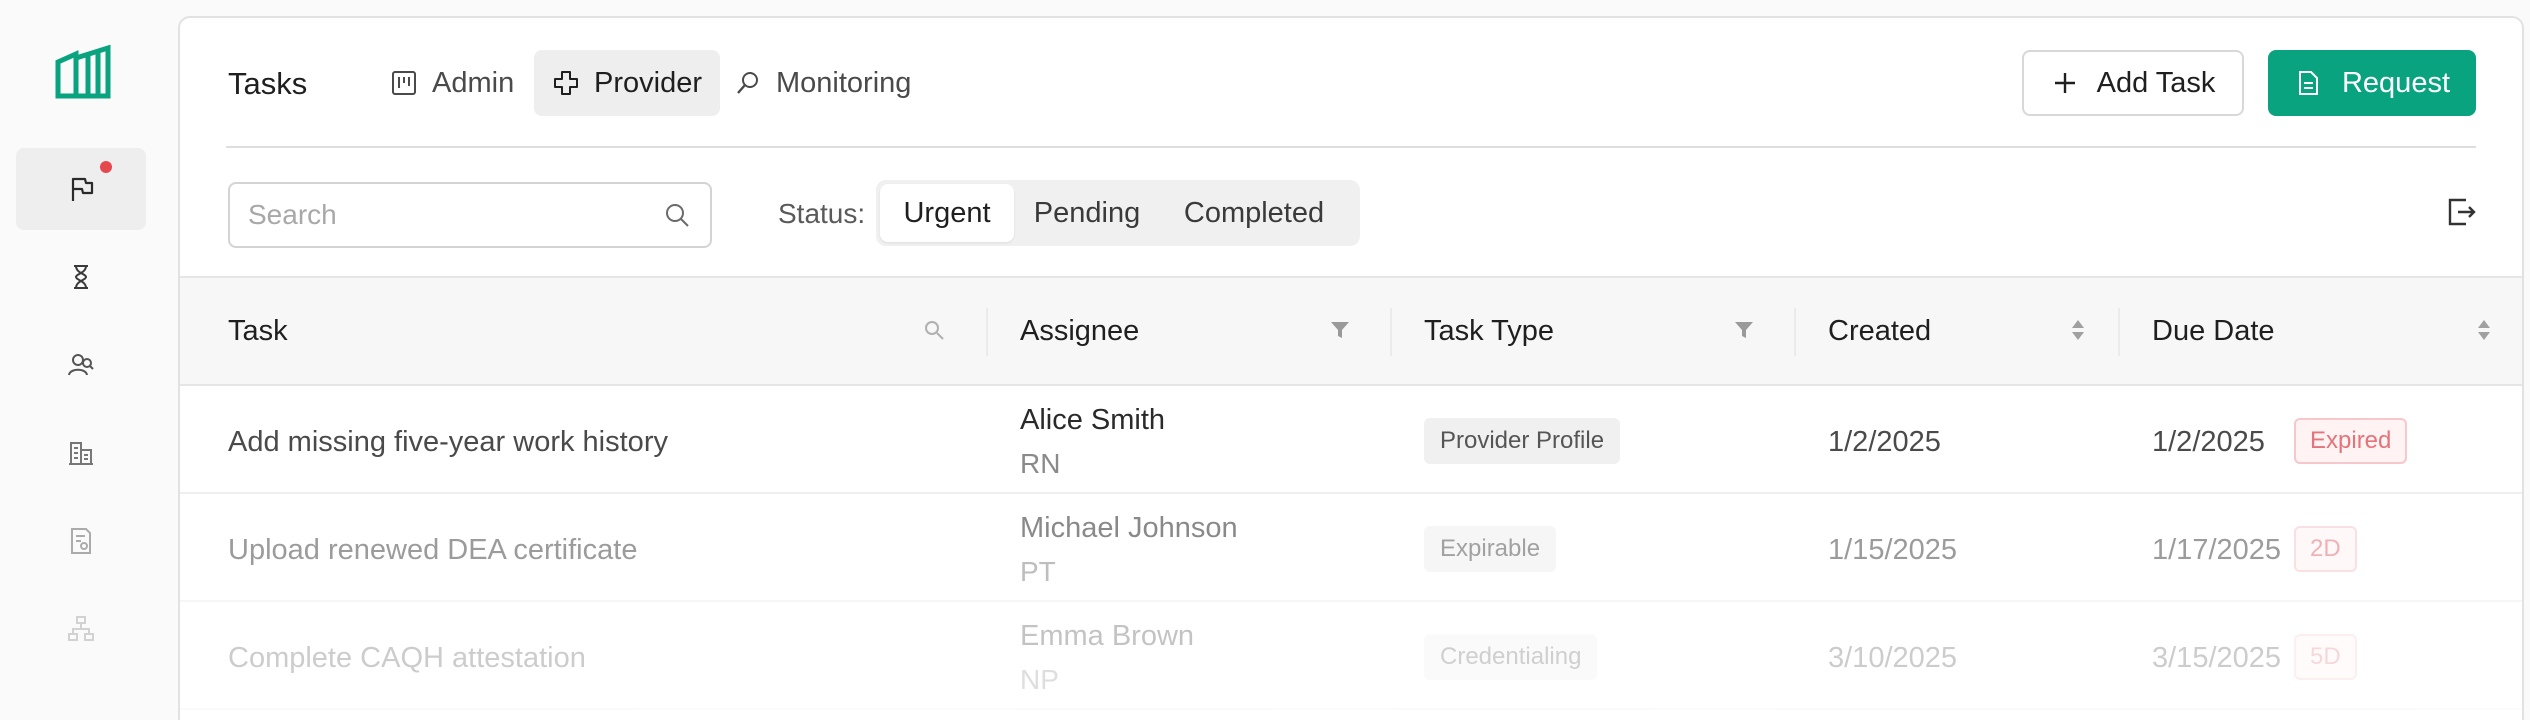  I want to click on tab-monitoring-label: Monitoring, so click(844, 82).